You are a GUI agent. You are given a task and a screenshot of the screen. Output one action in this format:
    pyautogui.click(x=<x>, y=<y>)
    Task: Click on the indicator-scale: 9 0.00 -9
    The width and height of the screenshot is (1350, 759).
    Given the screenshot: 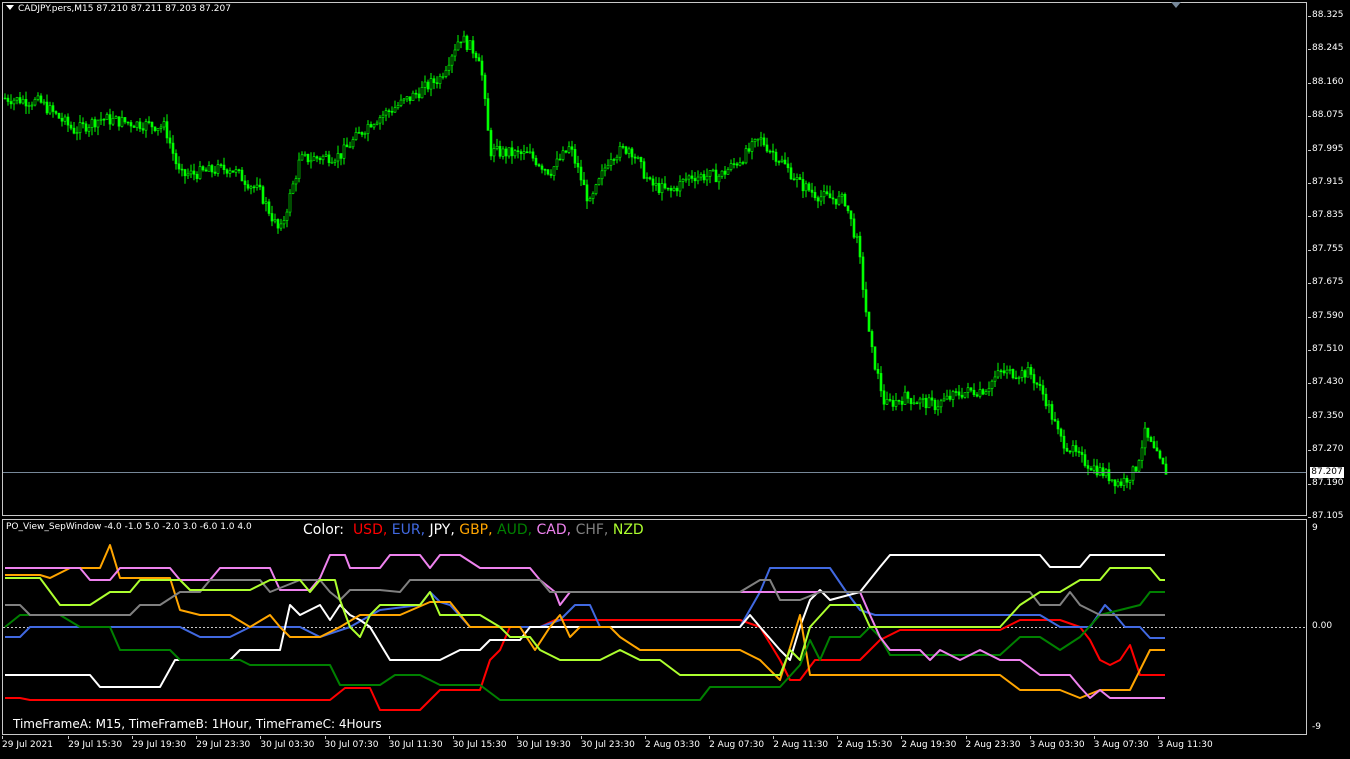 What is the action you would take?
    pyautogui.click(x=1329, y=627)
    